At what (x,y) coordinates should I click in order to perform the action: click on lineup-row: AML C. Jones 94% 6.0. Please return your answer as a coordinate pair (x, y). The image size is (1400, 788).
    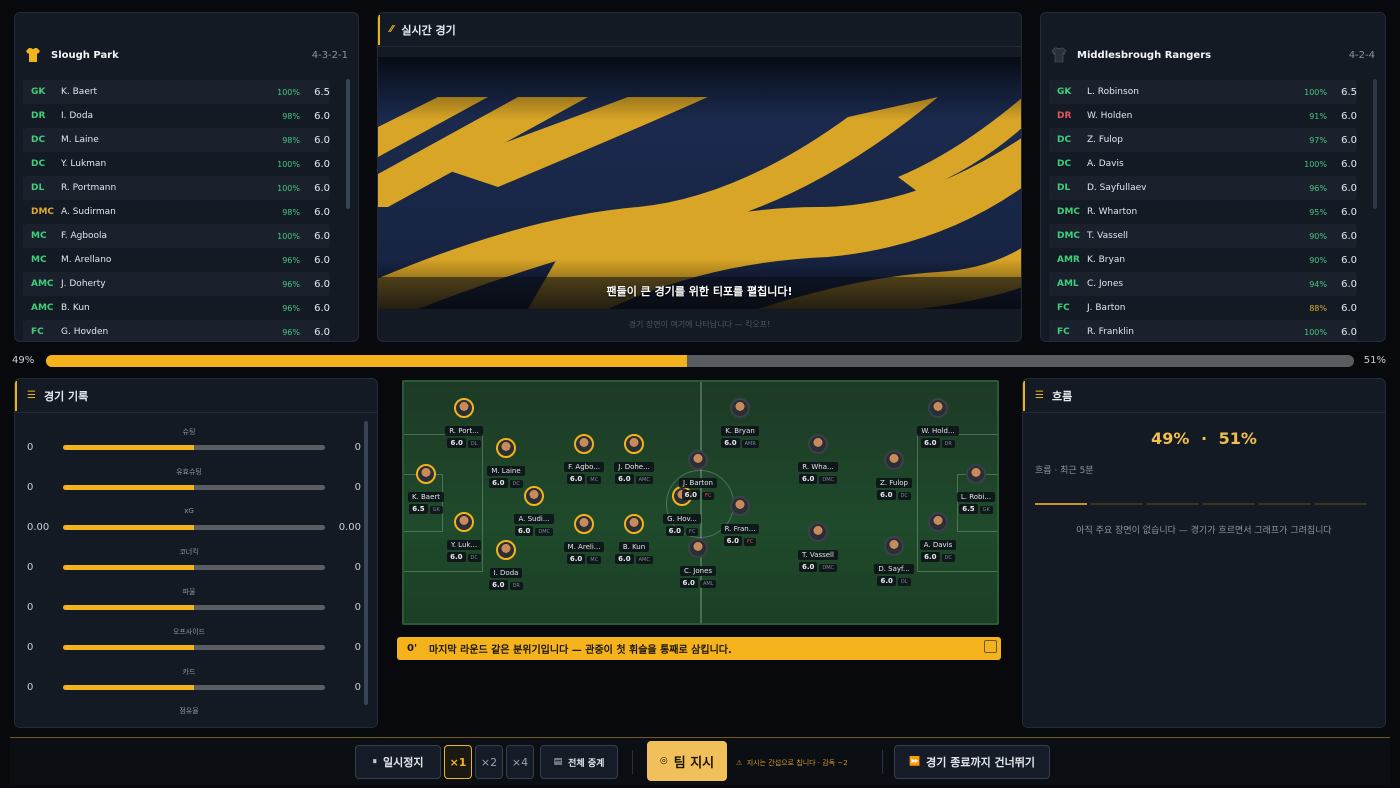
    Looking at the image, I should click on (1203, 284).